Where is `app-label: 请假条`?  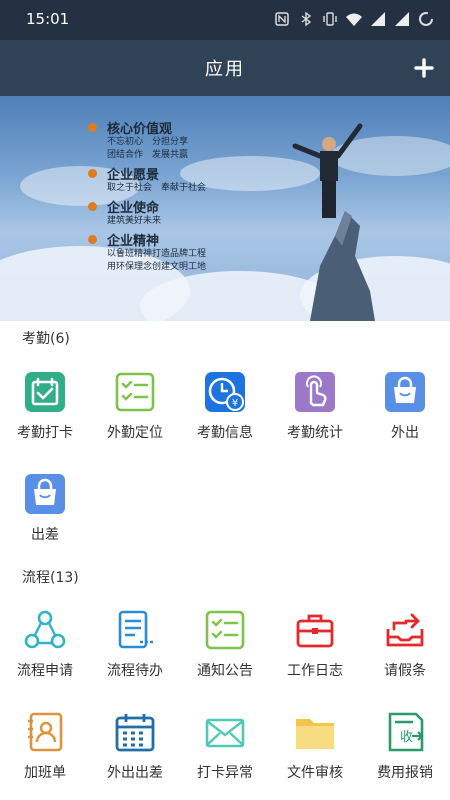
app-label: 请假条 is located at coordinates (405, 671).